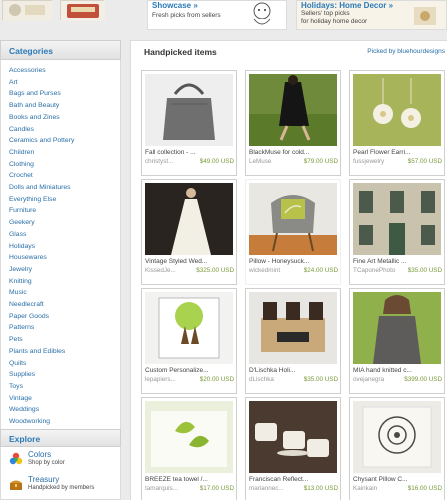 Image resolution: width=447 pixels, height=500 pixels. I want to click on category-dolls-and-miniatures: Dolls and Miniatures, so click(40, 187).